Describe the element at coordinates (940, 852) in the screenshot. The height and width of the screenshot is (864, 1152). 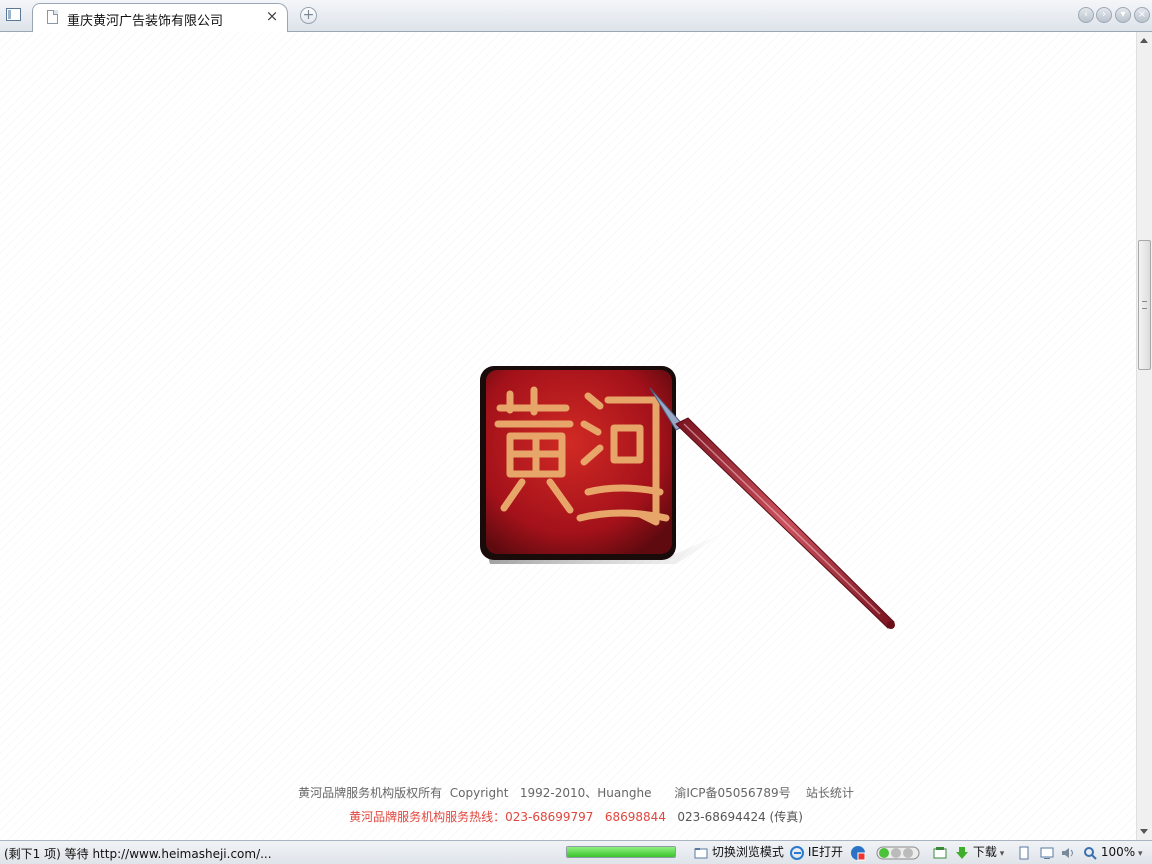
I see `window-icon` at that location.